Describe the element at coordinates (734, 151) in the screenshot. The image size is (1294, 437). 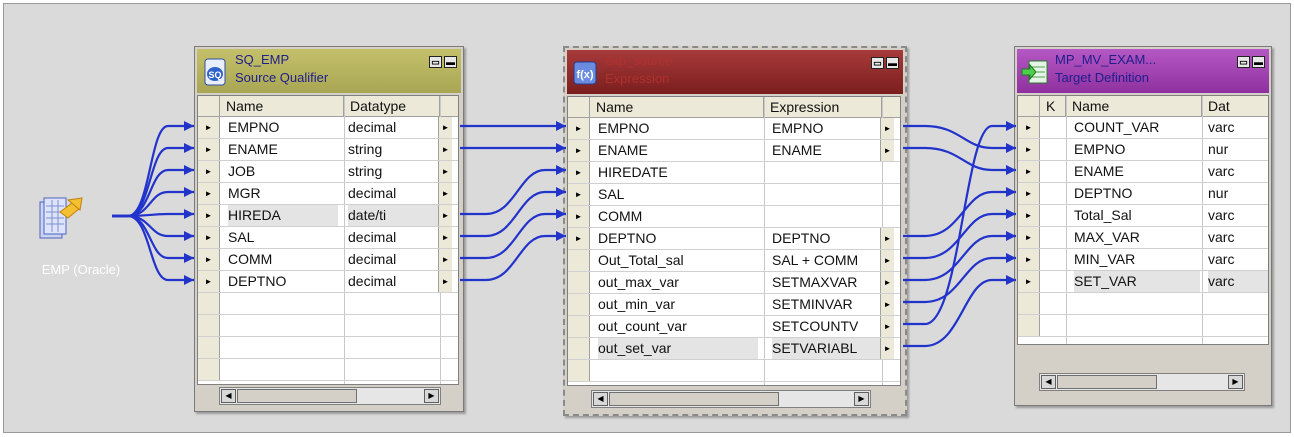
I see `port-row: ► ENAME ENAME ►` at that location.